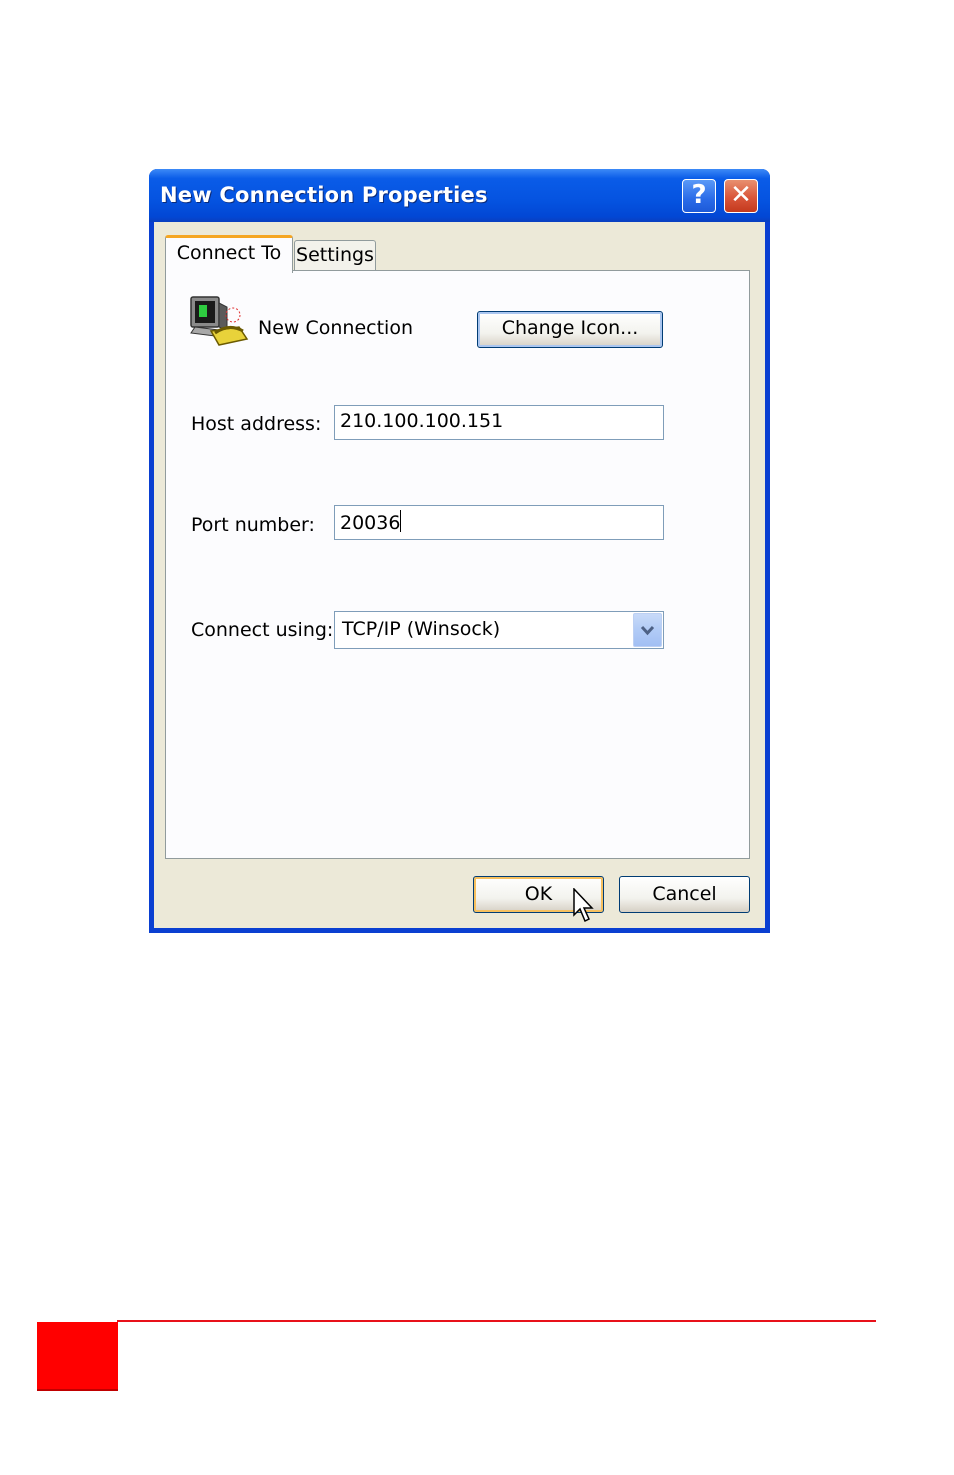 The width and height of the screenshot is (954, 1475). What do you see at coordinates (335, 328) in the screenshot?
I see `connection-name: New Connection` at bounding box center [335, 328].